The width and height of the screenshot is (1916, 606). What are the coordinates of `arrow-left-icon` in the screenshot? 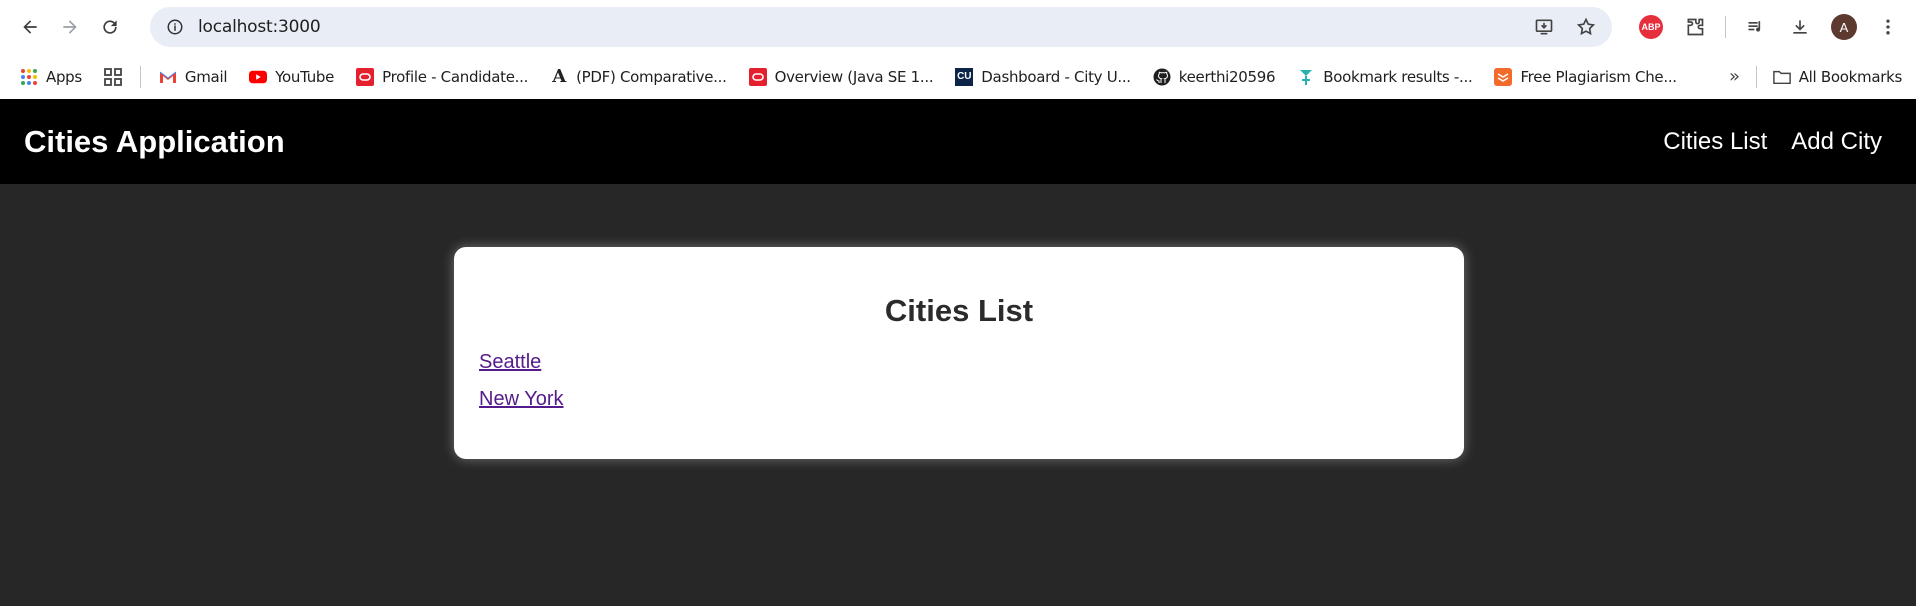 It's located at (30, 27).